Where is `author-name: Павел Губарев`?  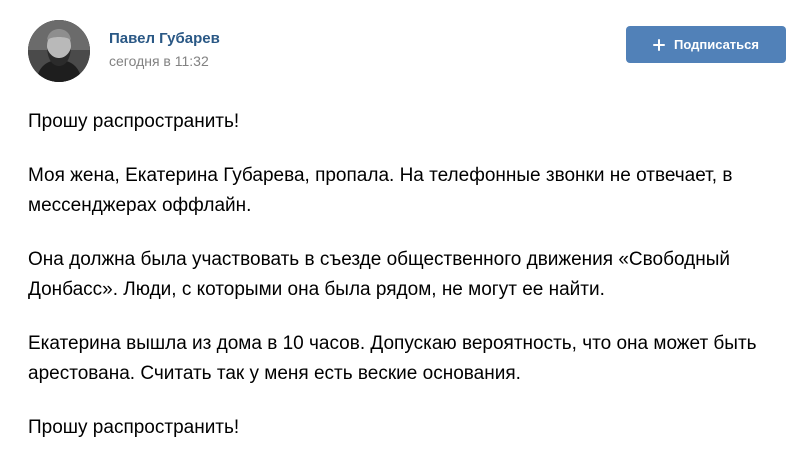 author-name: Павел Губарев is located at coordinates (164, 38).